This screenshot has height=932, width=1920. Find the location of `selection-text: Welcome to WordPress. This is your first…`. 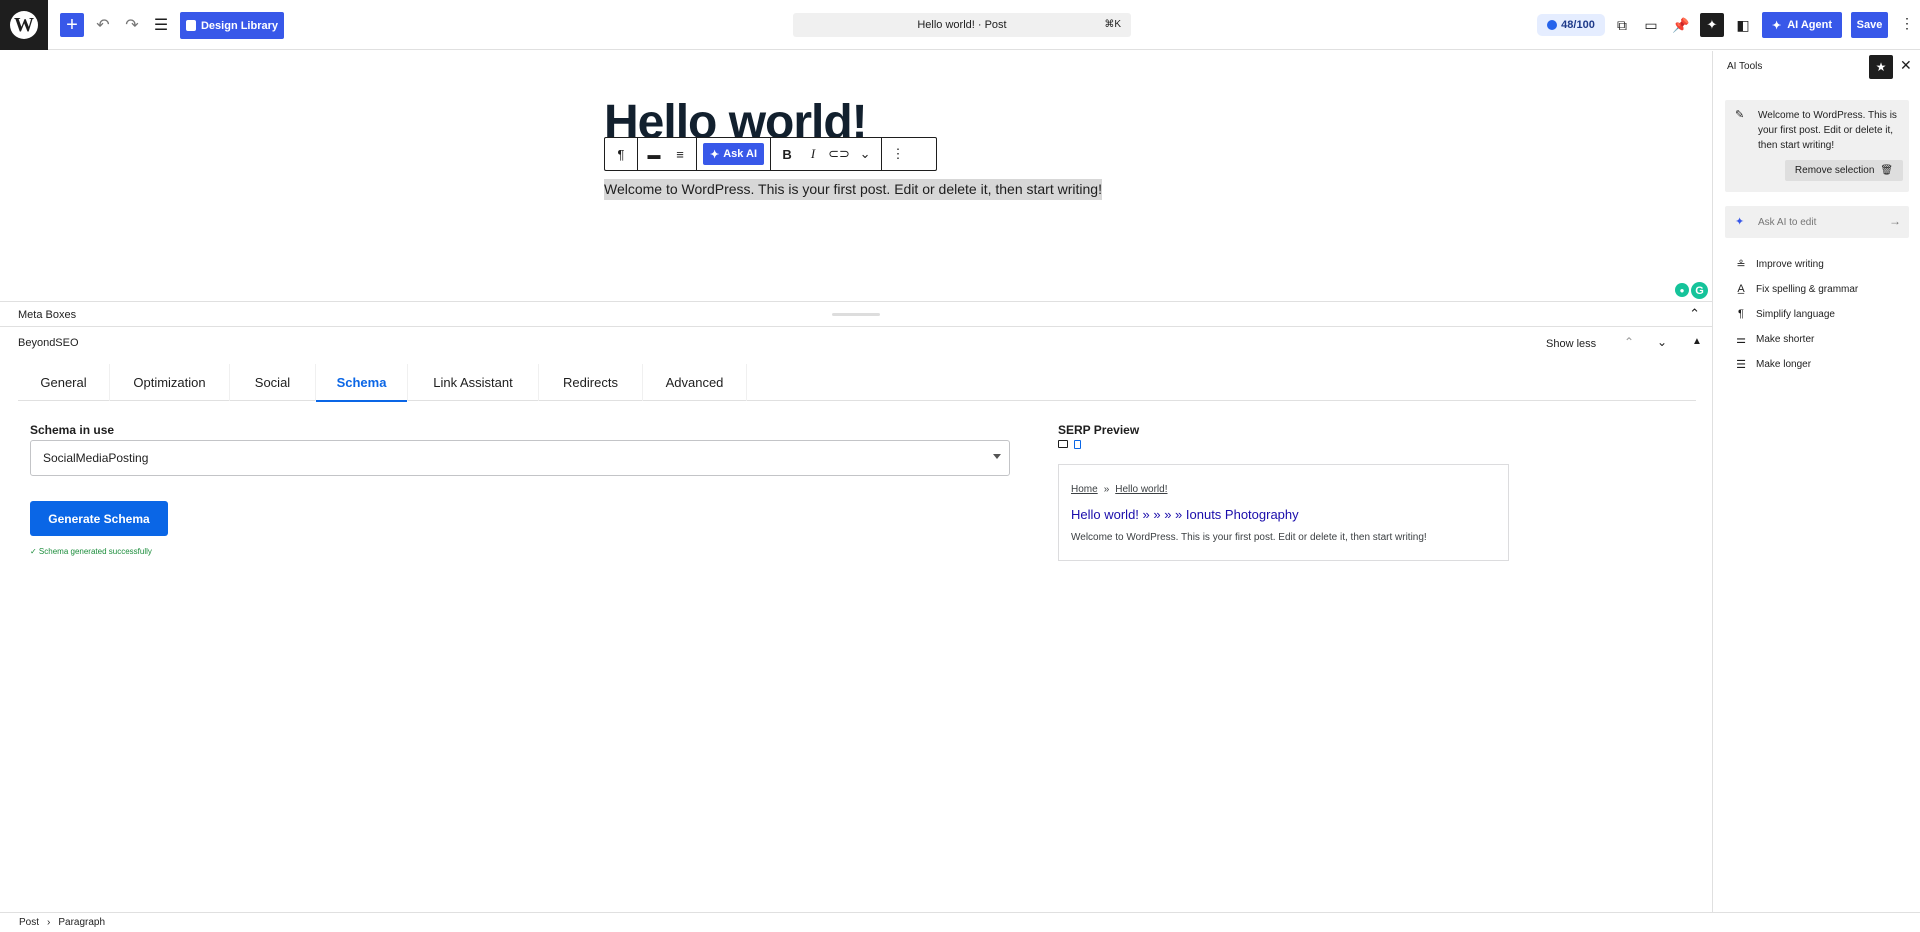

selection-text: Welcome to WordPress. This is your first… is located at coordinates (1827, 130).